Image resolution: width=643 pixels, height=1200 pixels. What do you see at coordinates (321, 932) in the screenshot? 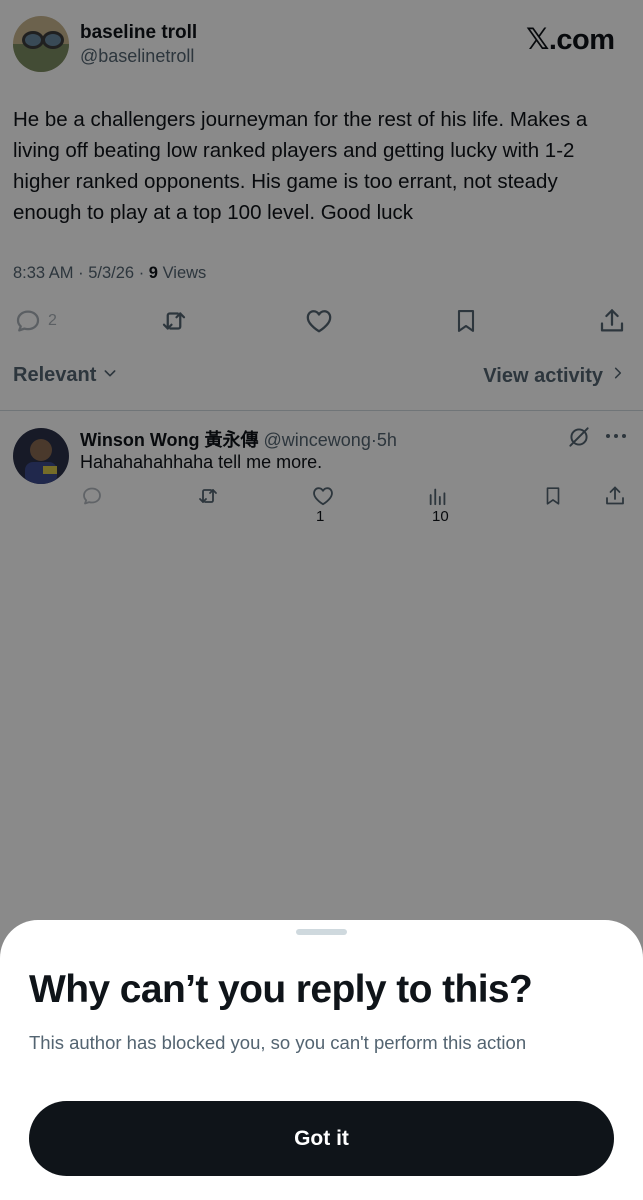
I see `sheet-drag-handle` at bounding box center [321, 932].